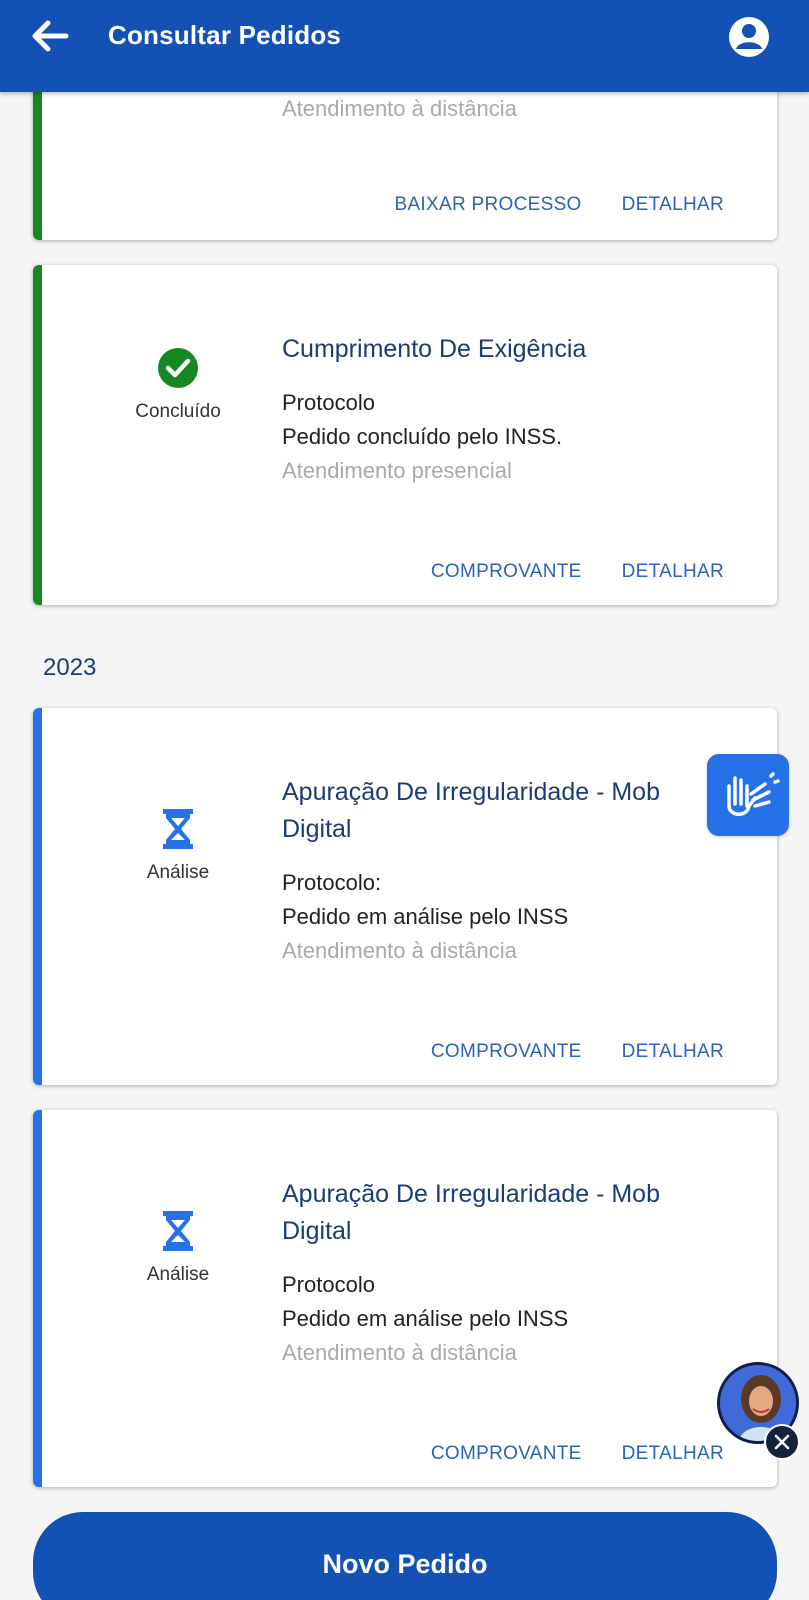 The height and width of the screenshot is (1600, 809). I want to click on arrow-left-icon, so click(50, 36).